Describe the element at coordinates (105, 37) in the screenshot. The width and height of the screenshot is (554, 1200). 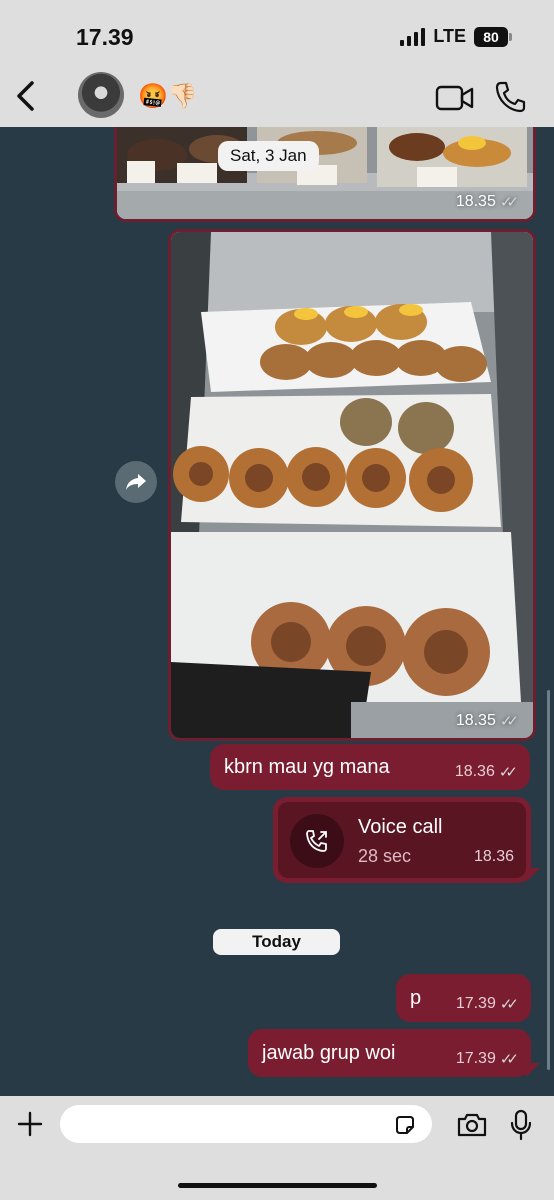
I see `status-time: 17.39` at that location.